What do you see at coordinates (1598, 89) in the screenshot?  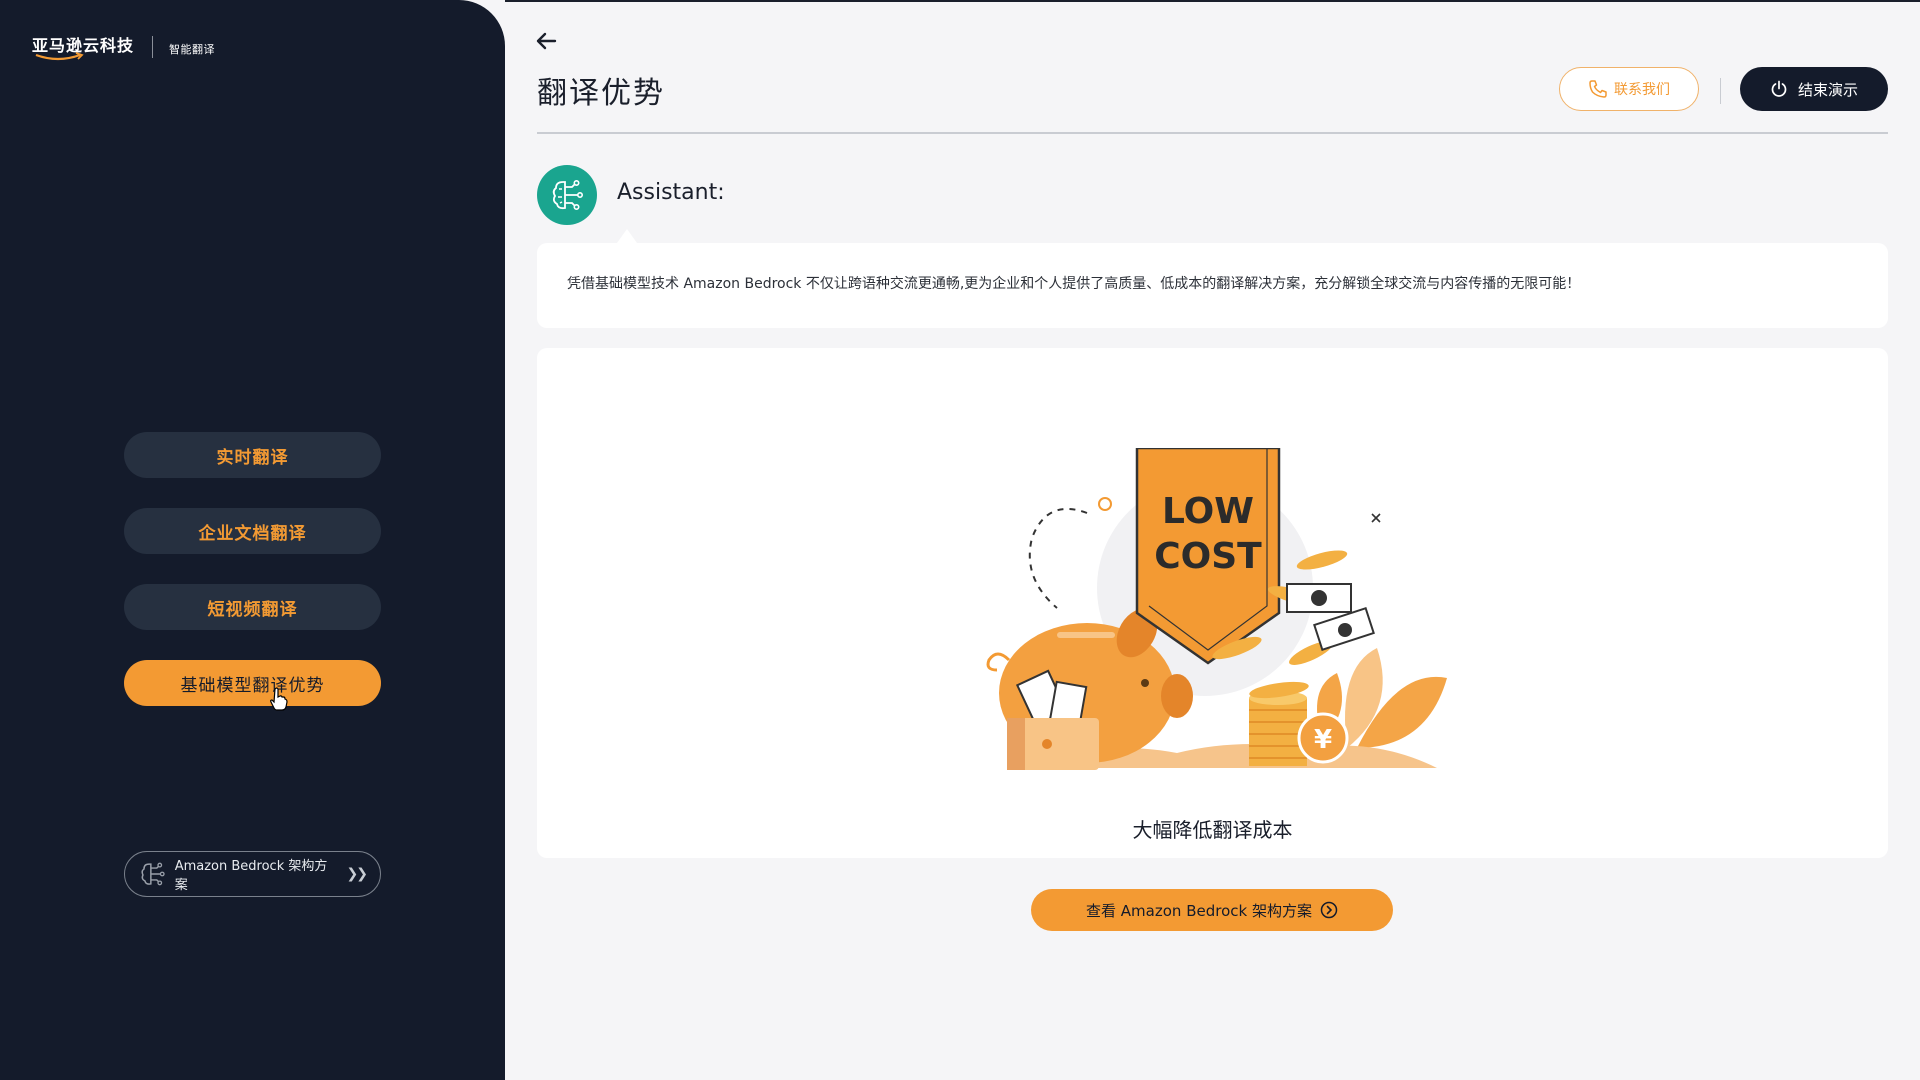 I see `phone-icon` at bounding box center [1598, 89].